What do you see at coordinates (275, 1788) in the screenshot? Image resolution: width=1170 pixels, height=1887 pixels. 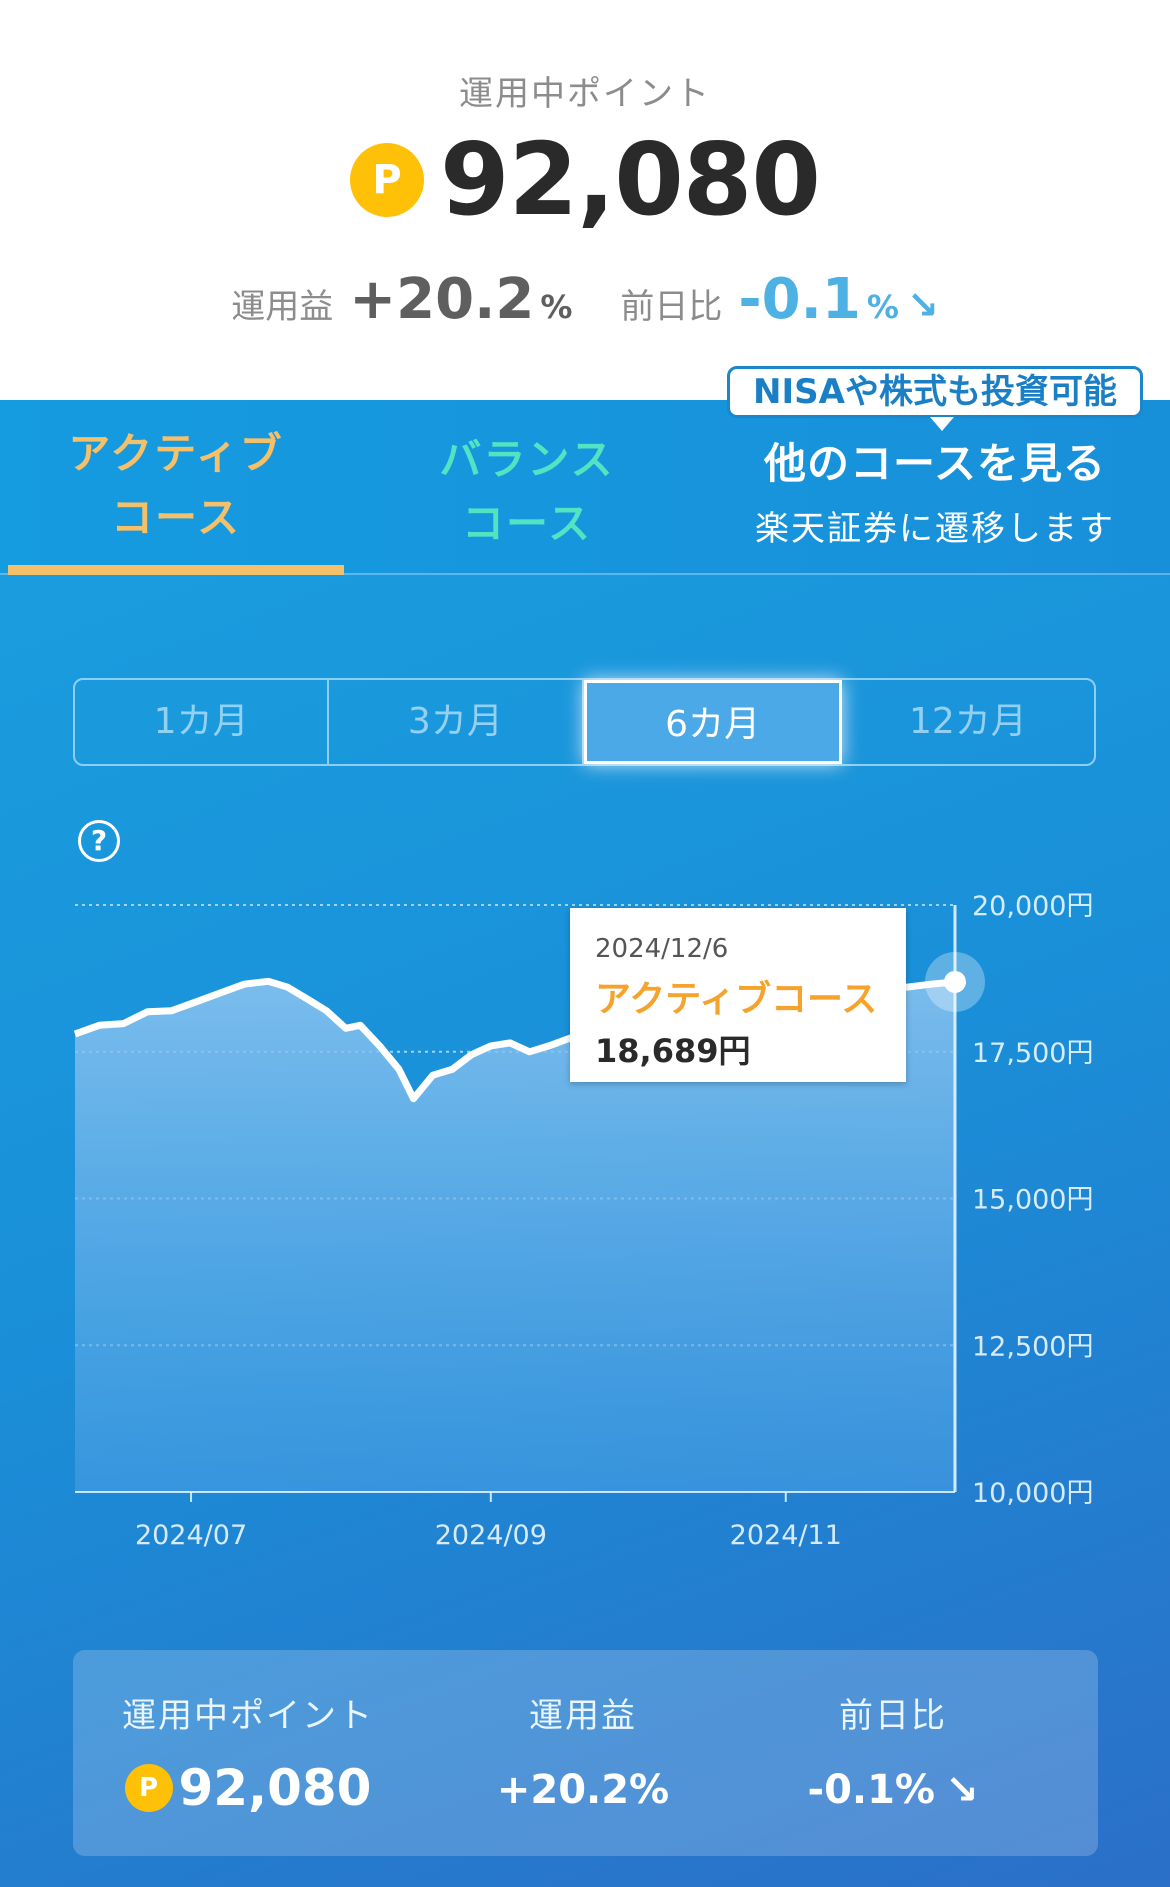 I see `summary-points-value: 92,080` at bounding box center [275, 1788].